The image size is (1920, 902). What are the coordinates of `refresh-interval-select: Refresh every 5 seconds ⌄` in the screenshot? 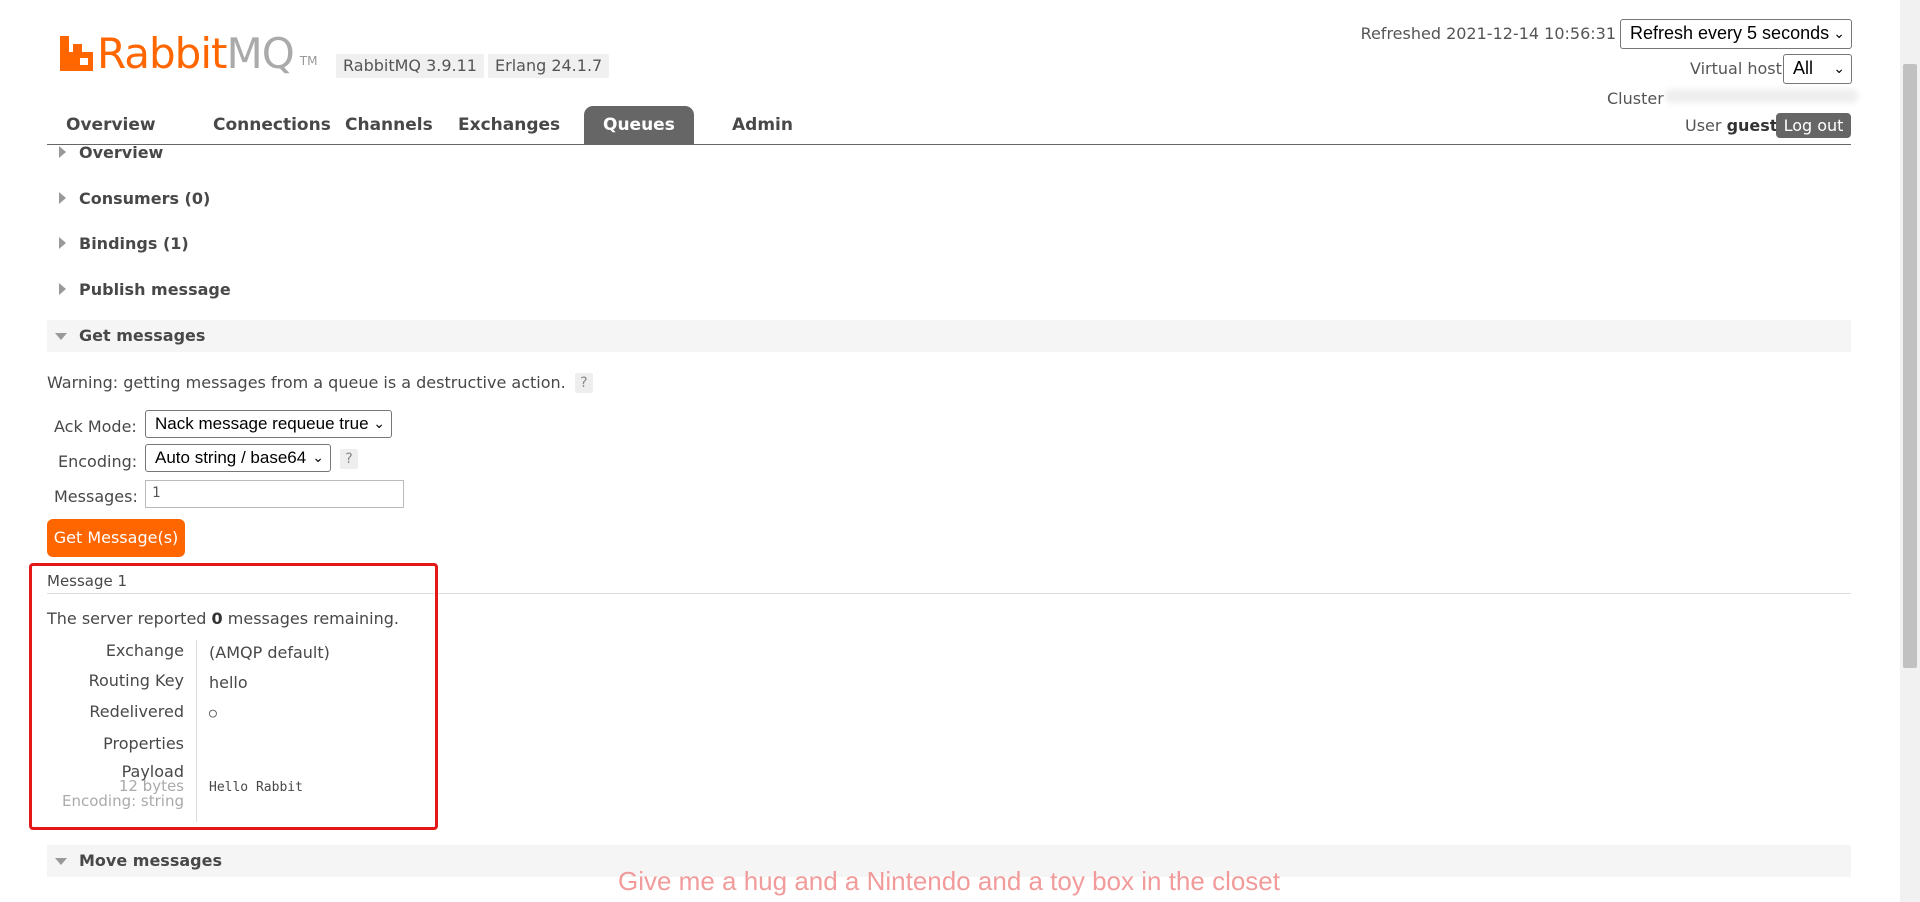 It's located at (1736, 34).